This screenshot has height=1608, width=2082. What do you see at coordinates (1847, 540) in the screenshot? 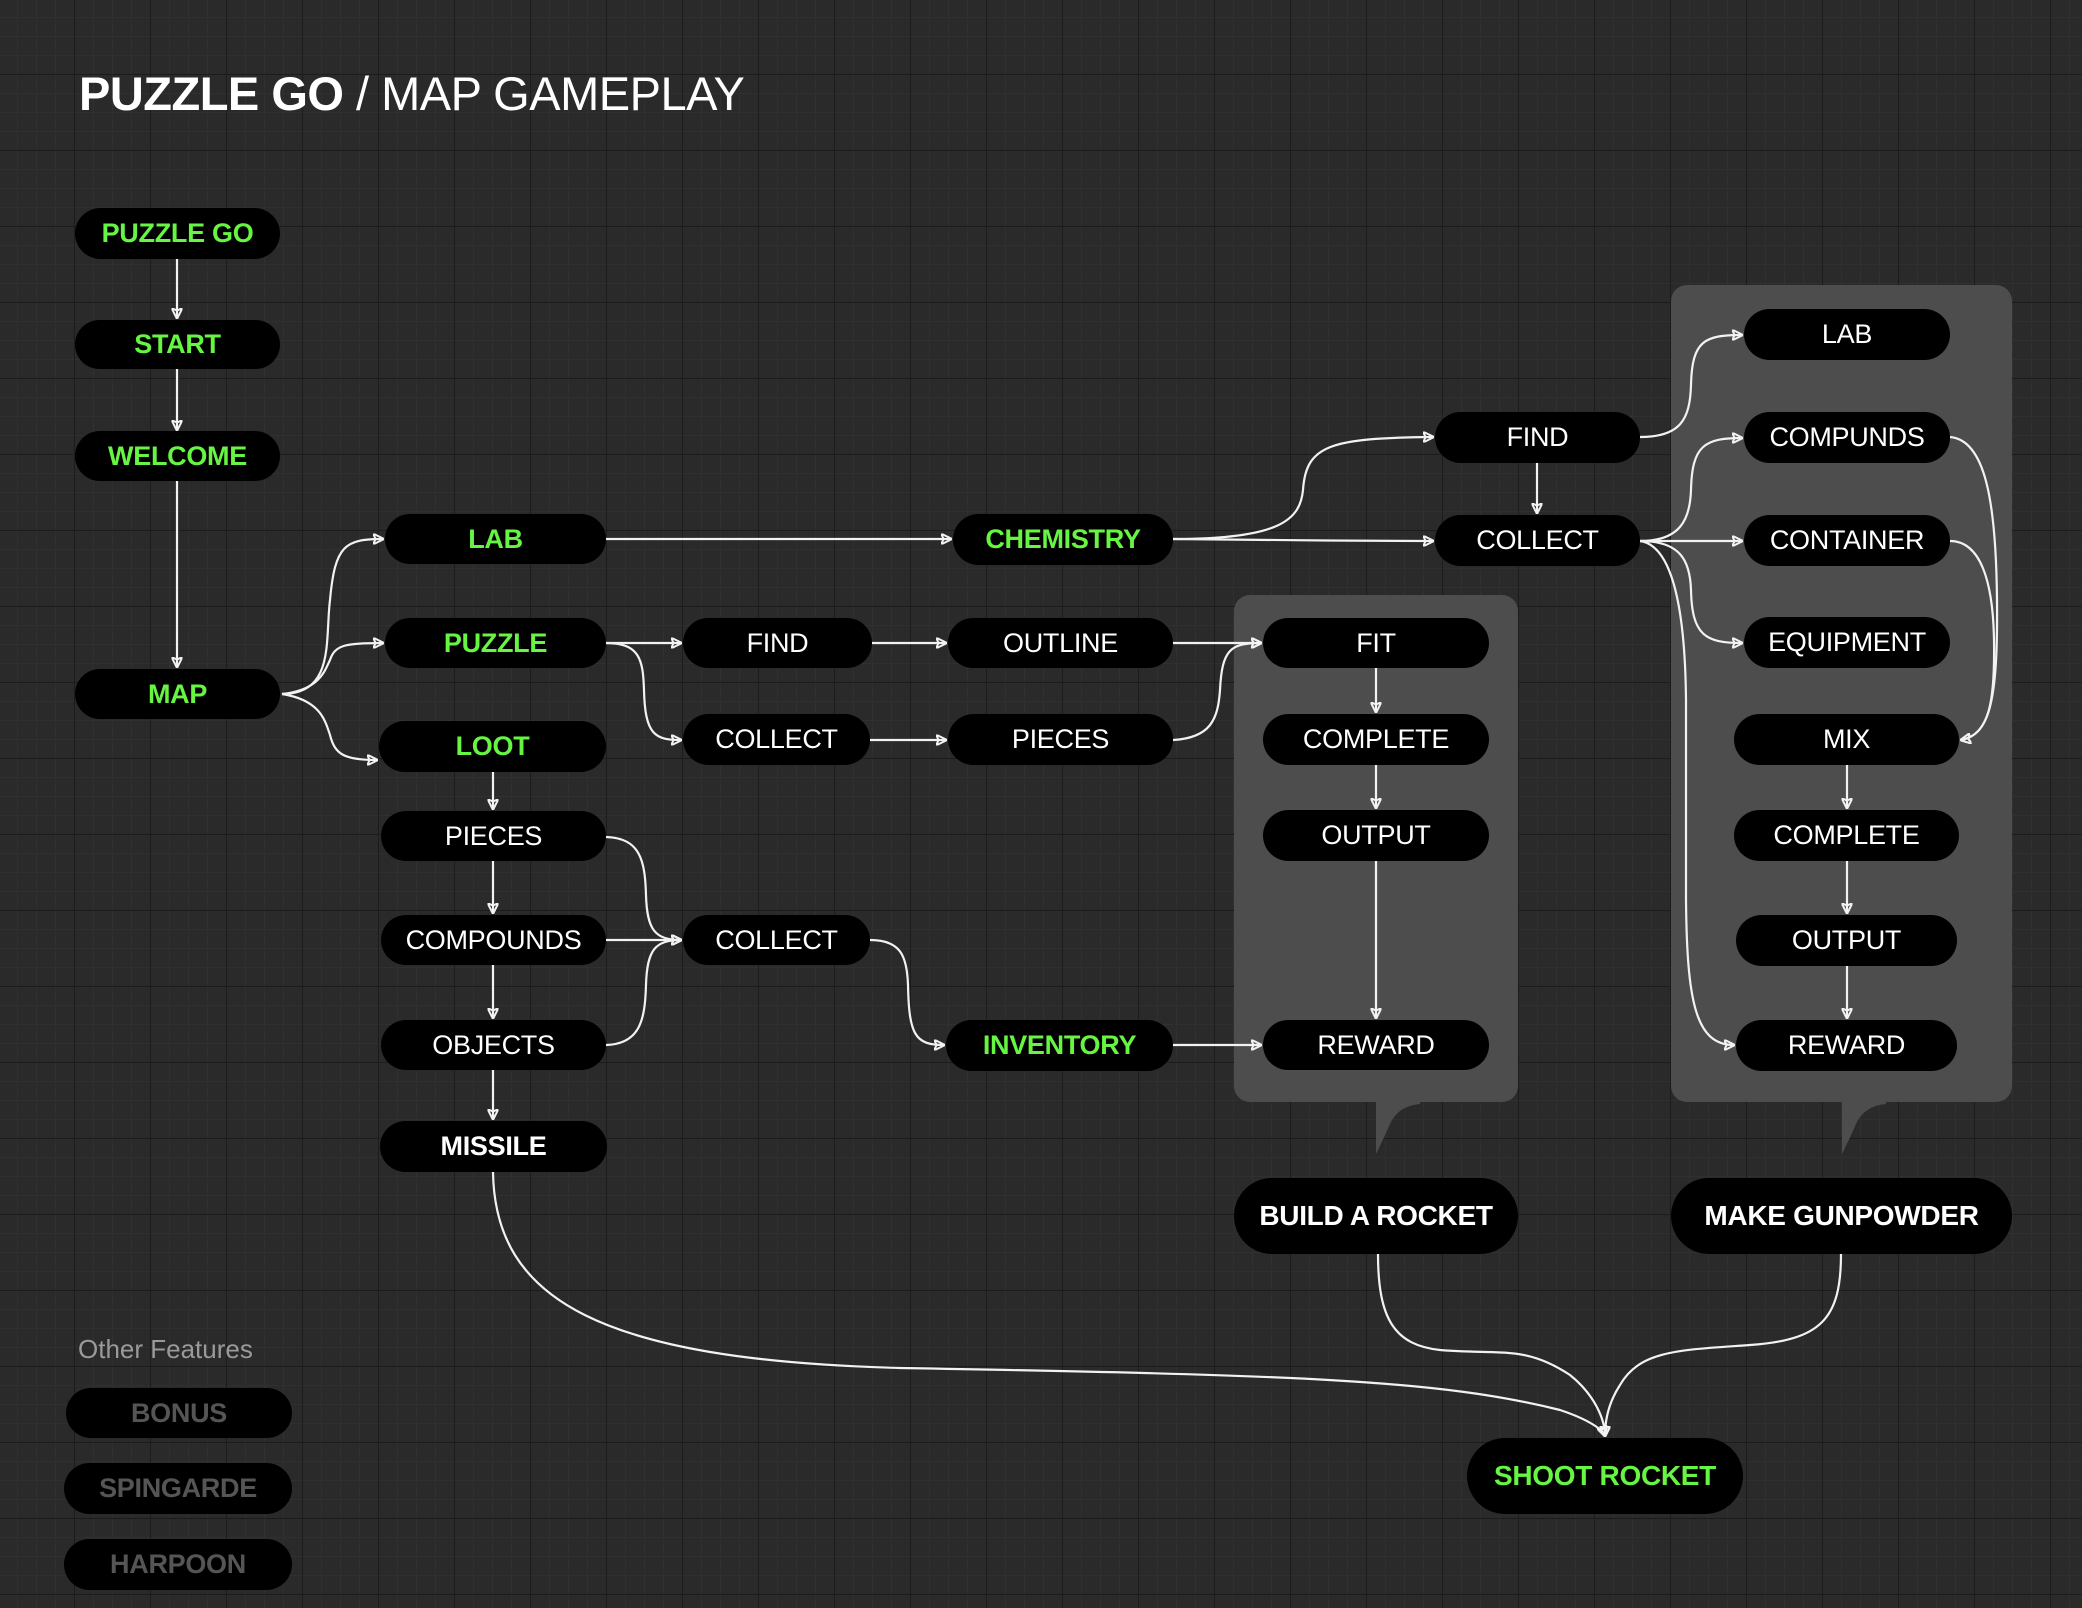
I see `node-gp-container: CONTAINER` at bounding box center [1847, 540].